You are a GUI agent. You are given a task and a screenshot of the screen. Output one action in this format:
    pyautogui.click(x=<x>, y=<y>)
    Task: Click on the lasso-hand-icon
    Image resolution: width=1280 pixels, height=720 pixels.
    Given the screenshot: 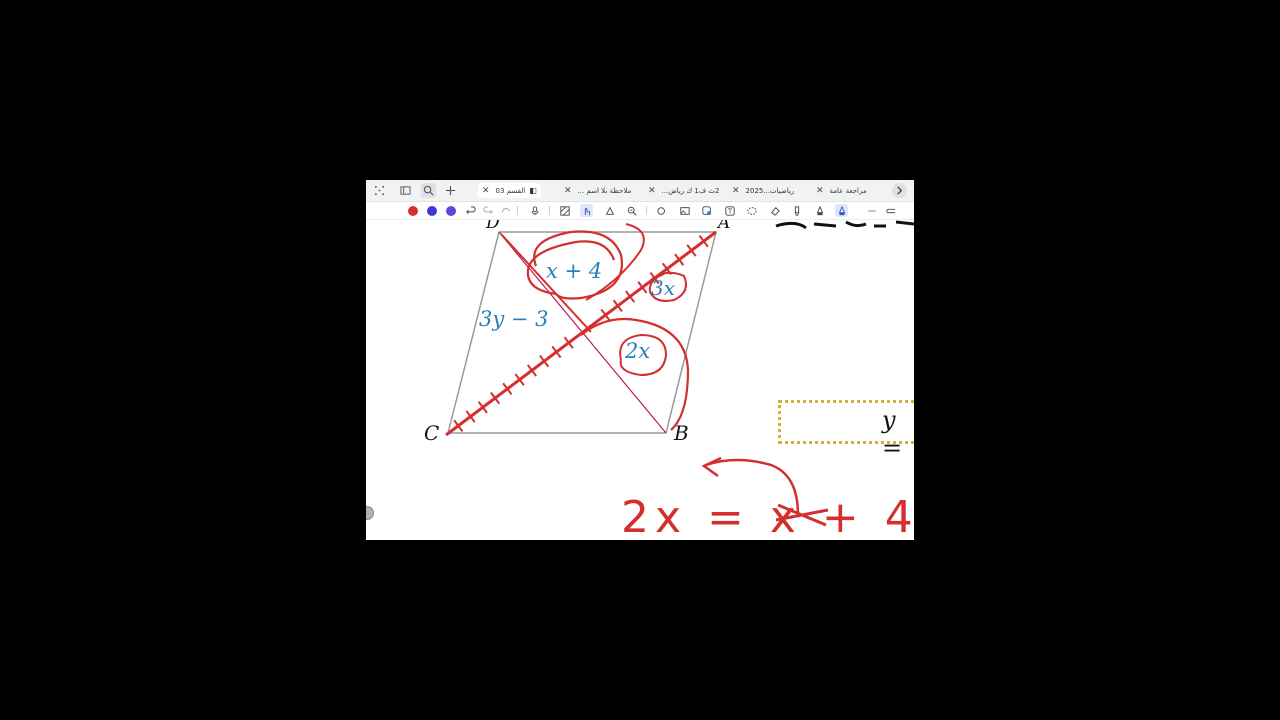 What is the action you would take?
    pyautogui.click(x=609, y=210)
    